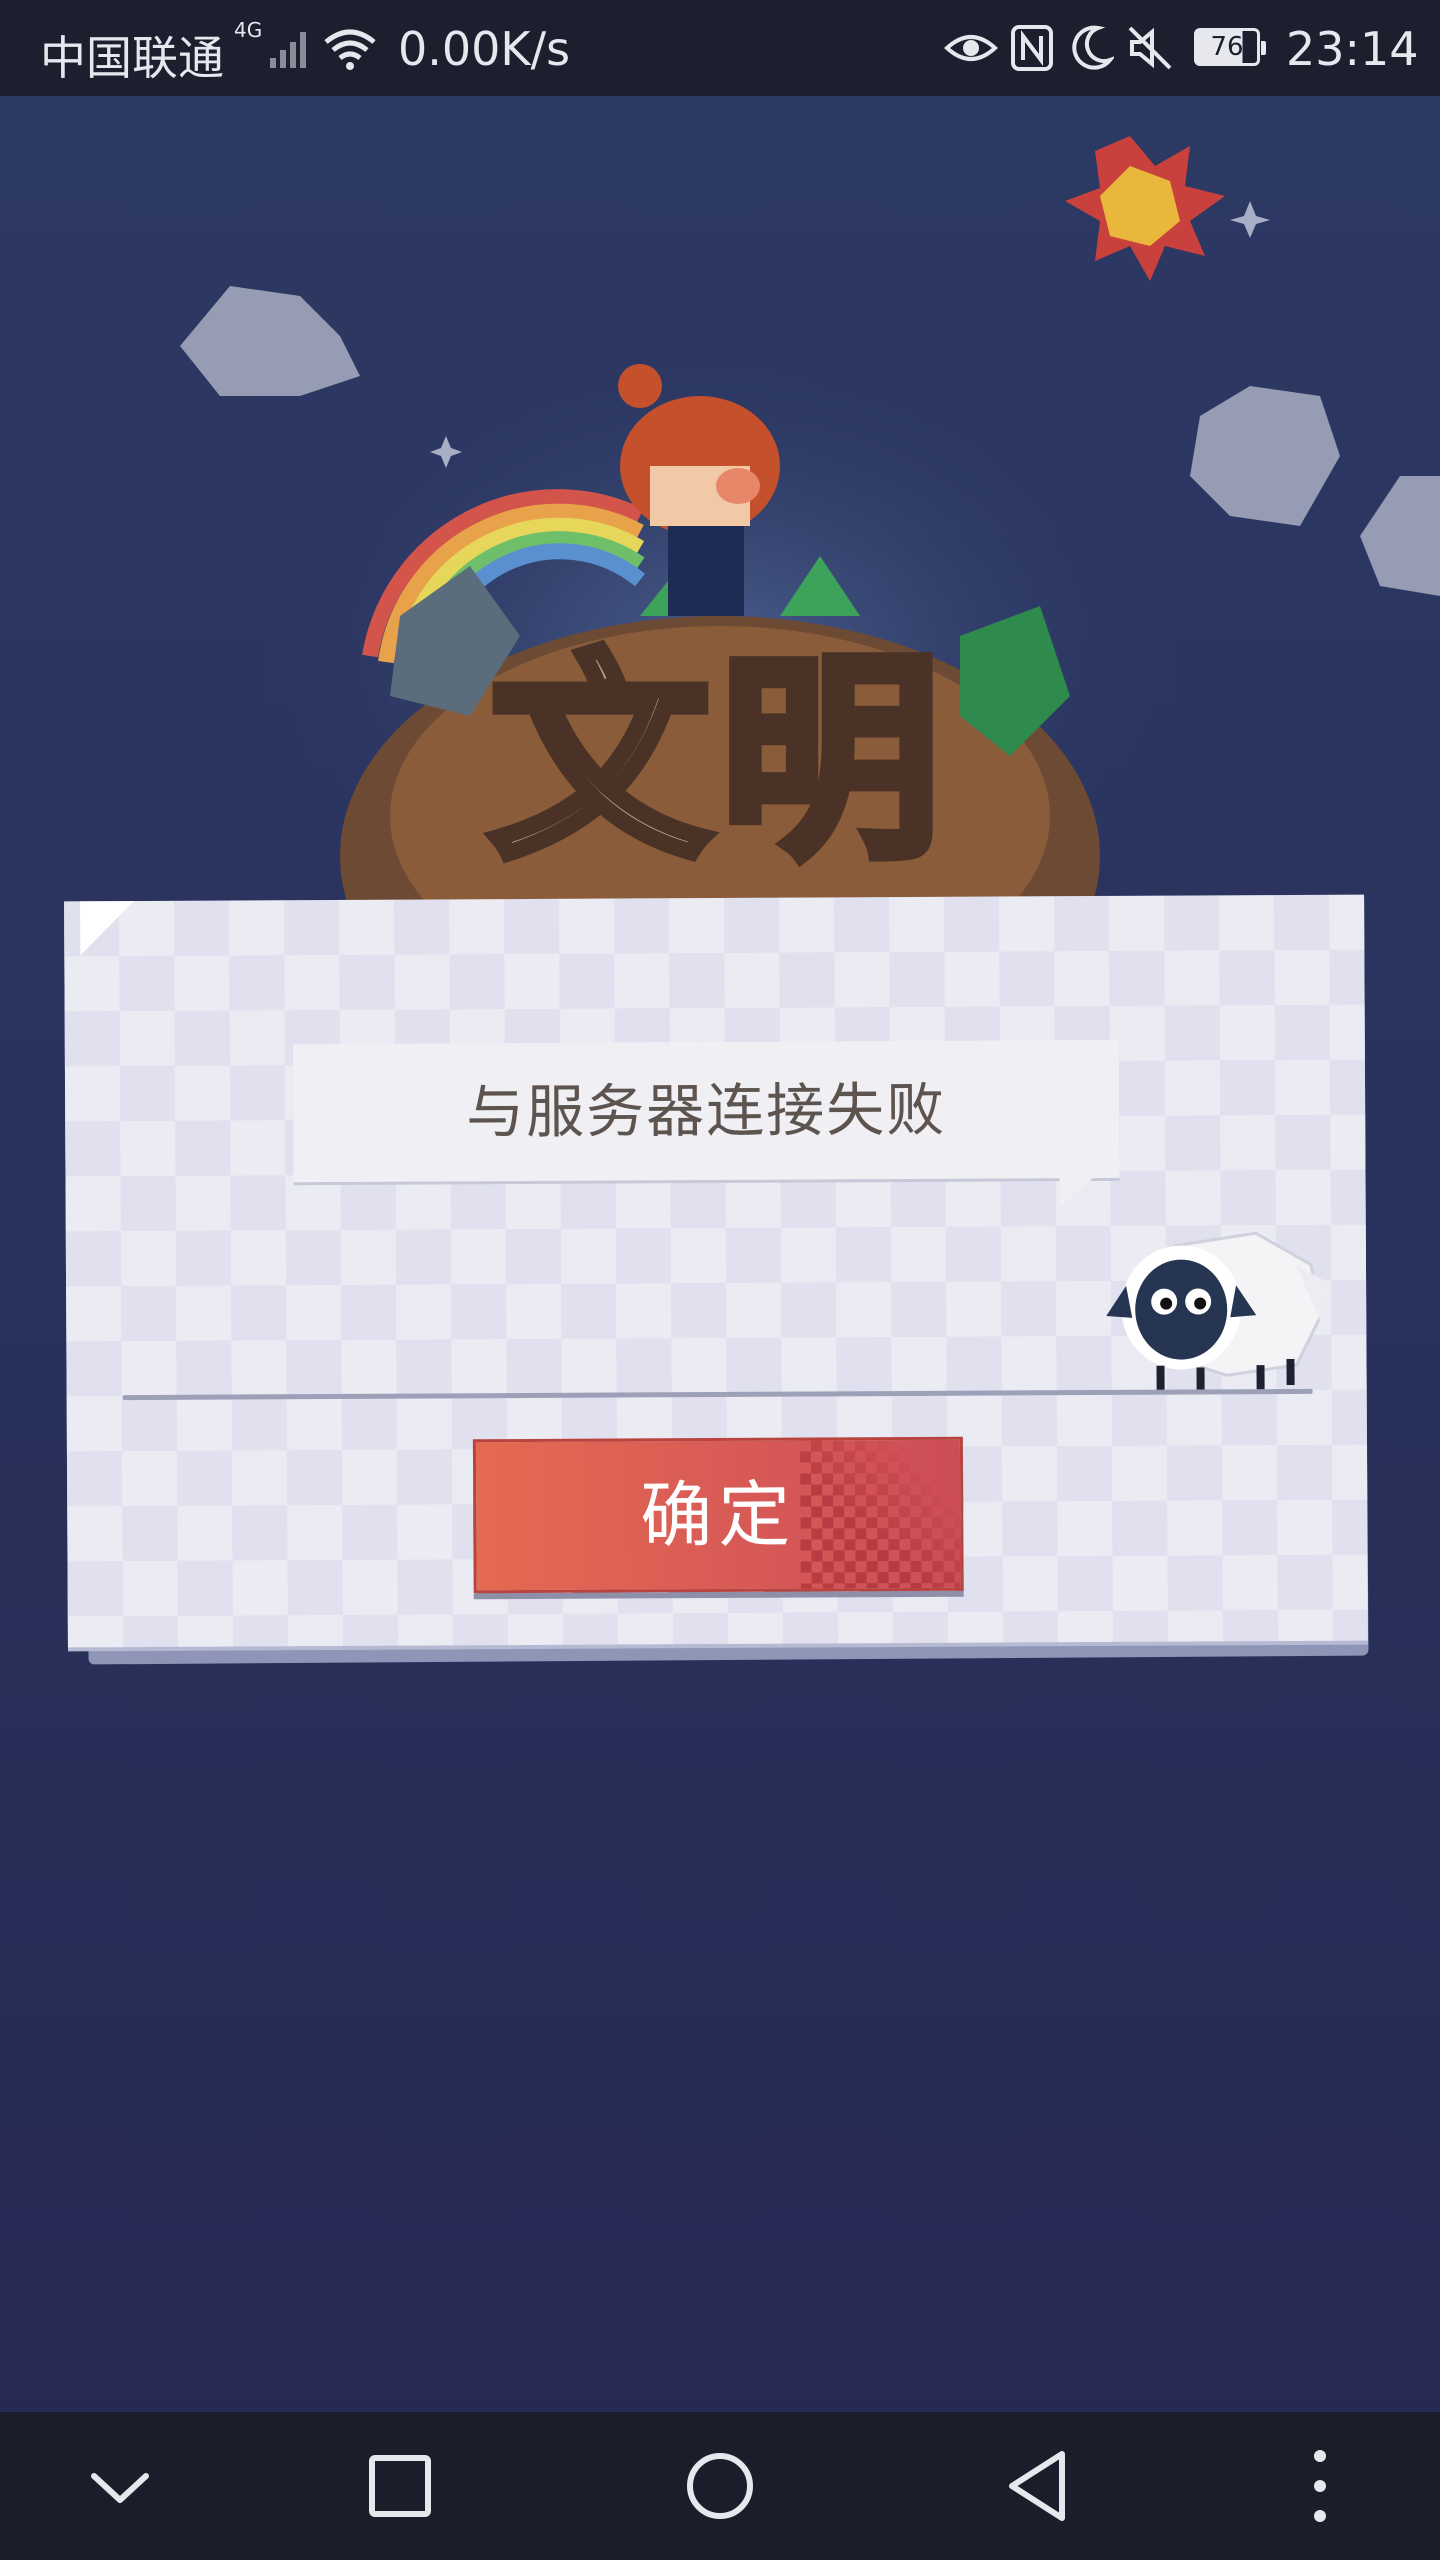  What do you see at coordinates (971, 48) in the screenshot?
I see `eye-comfort-icon` at bounding box center [971, 48].